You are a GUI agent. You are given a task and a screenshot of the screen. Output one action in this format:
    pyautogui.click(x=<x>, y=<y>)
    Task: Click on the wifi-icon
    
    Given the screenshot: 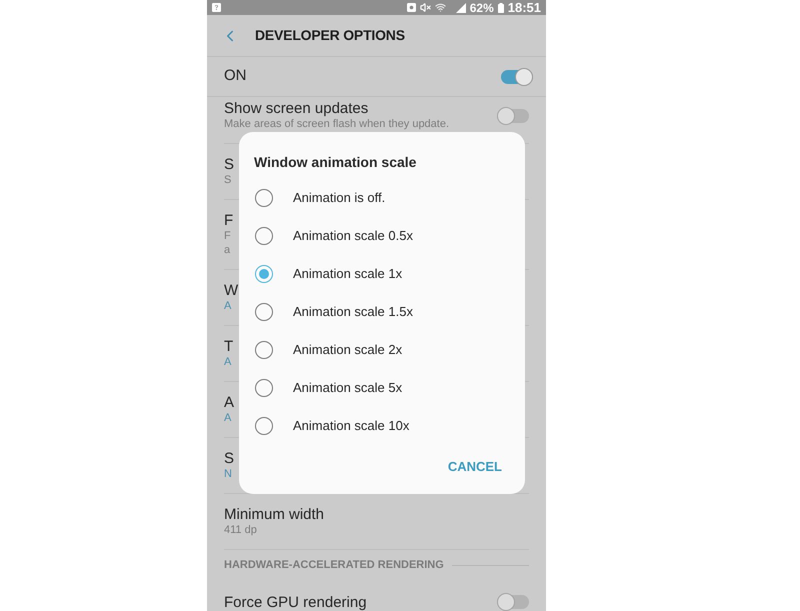 What is the action you would take?
    pyautogui.click(x=440, y=7)
    